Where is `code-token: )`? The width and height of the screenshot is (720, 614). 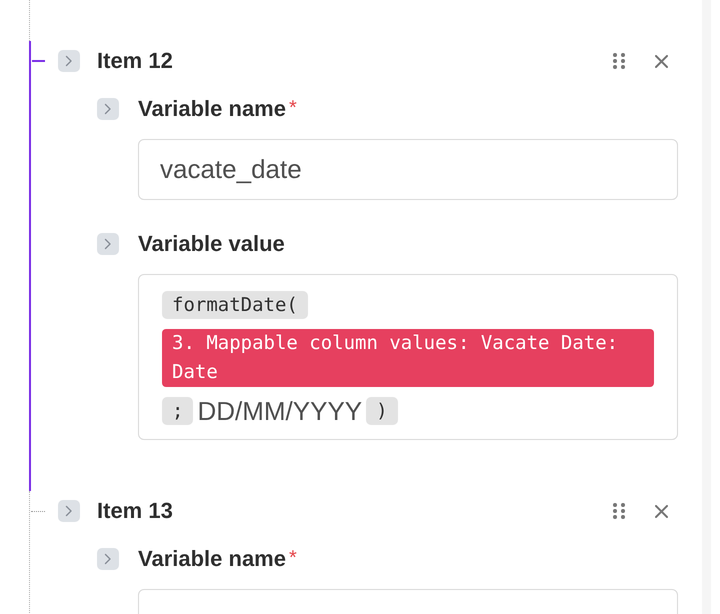 code-token: ) is located at coordinates (382, 411).